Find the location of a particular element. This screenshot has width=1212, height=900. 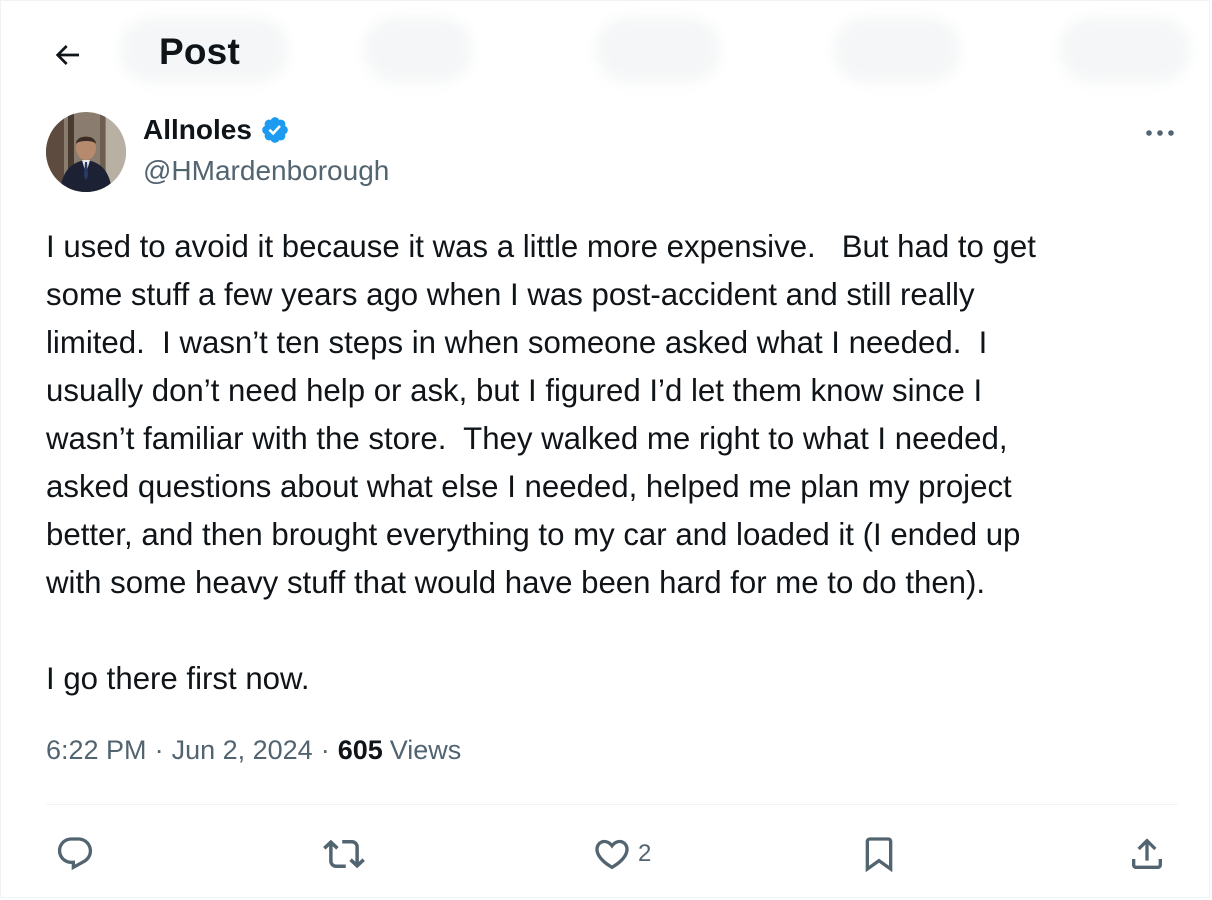

repost-icon is located at coordinates (344, 854).